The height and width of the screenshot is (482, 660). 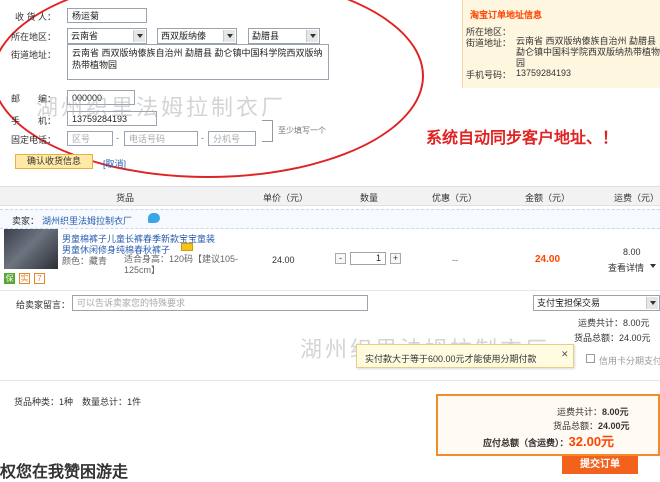 I want to click on credit-installment-checkbox, so click(x=590, y=358).